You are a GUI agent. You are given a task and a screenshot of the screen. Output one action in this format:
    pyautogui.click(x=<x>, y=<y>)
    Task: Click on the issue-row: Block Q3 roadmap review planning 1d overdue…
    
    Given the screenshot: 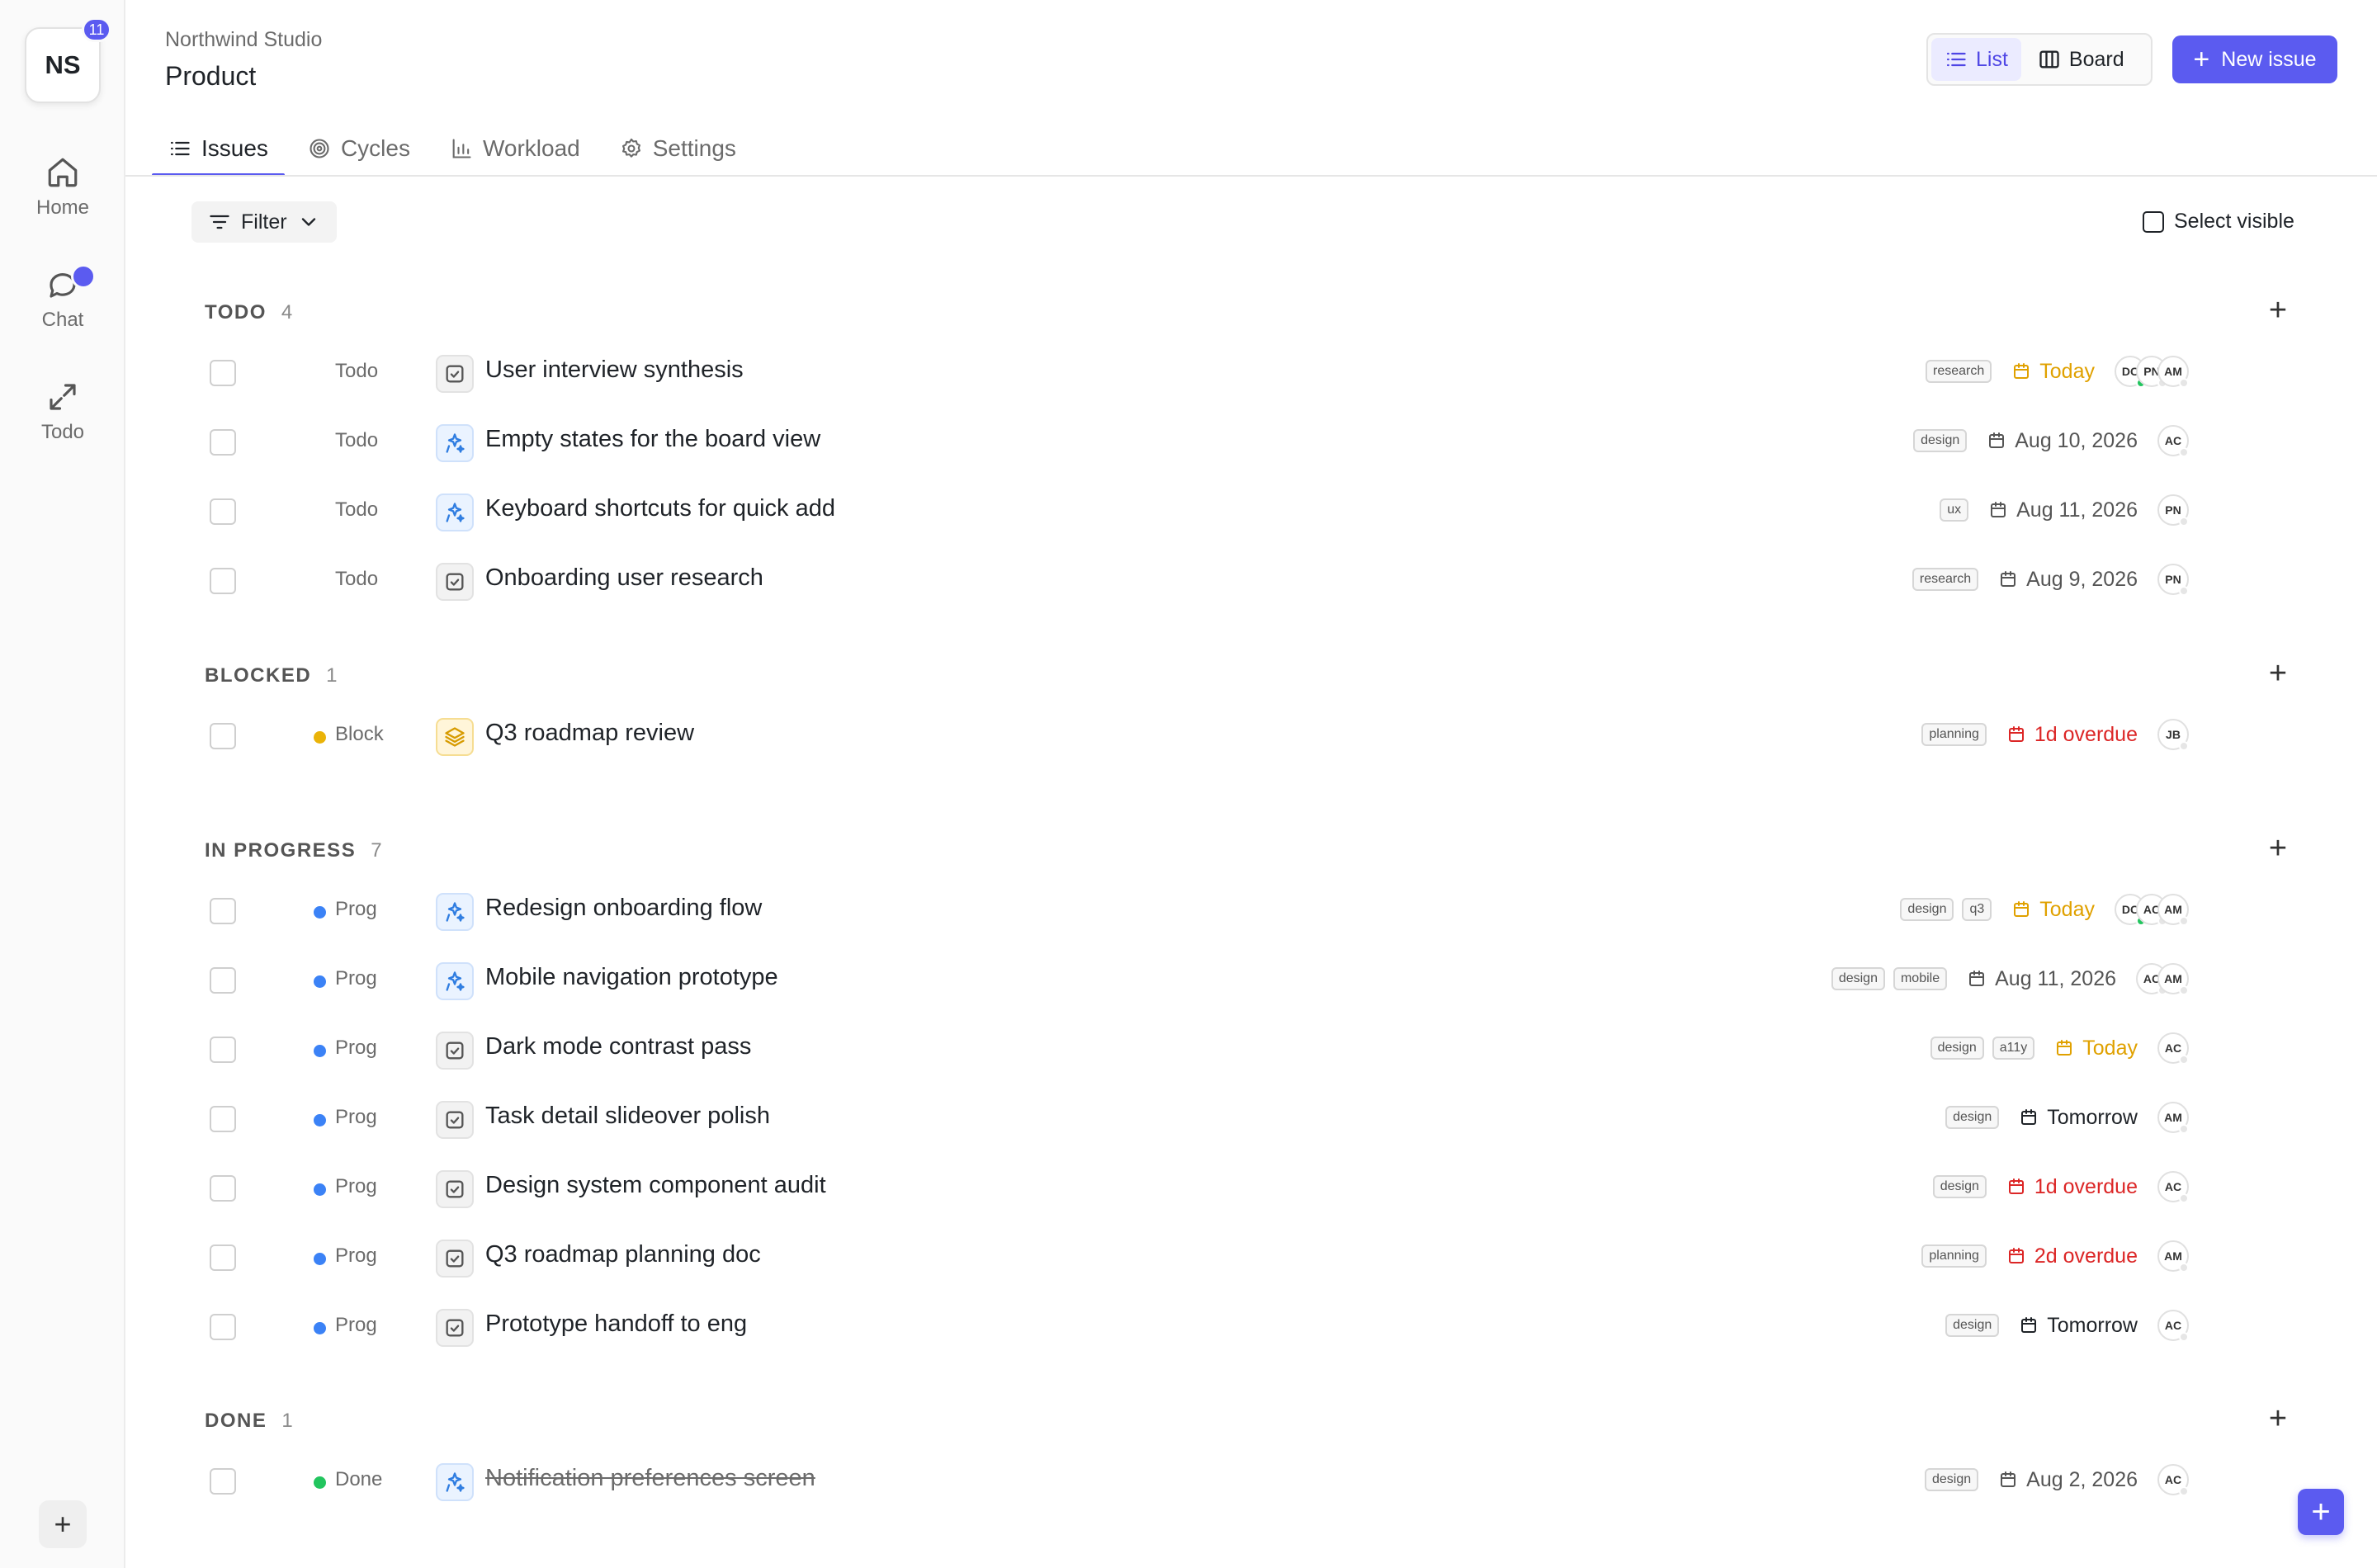 What is the action you would take?
    pyautogui.click(x=1190, y=733)
    